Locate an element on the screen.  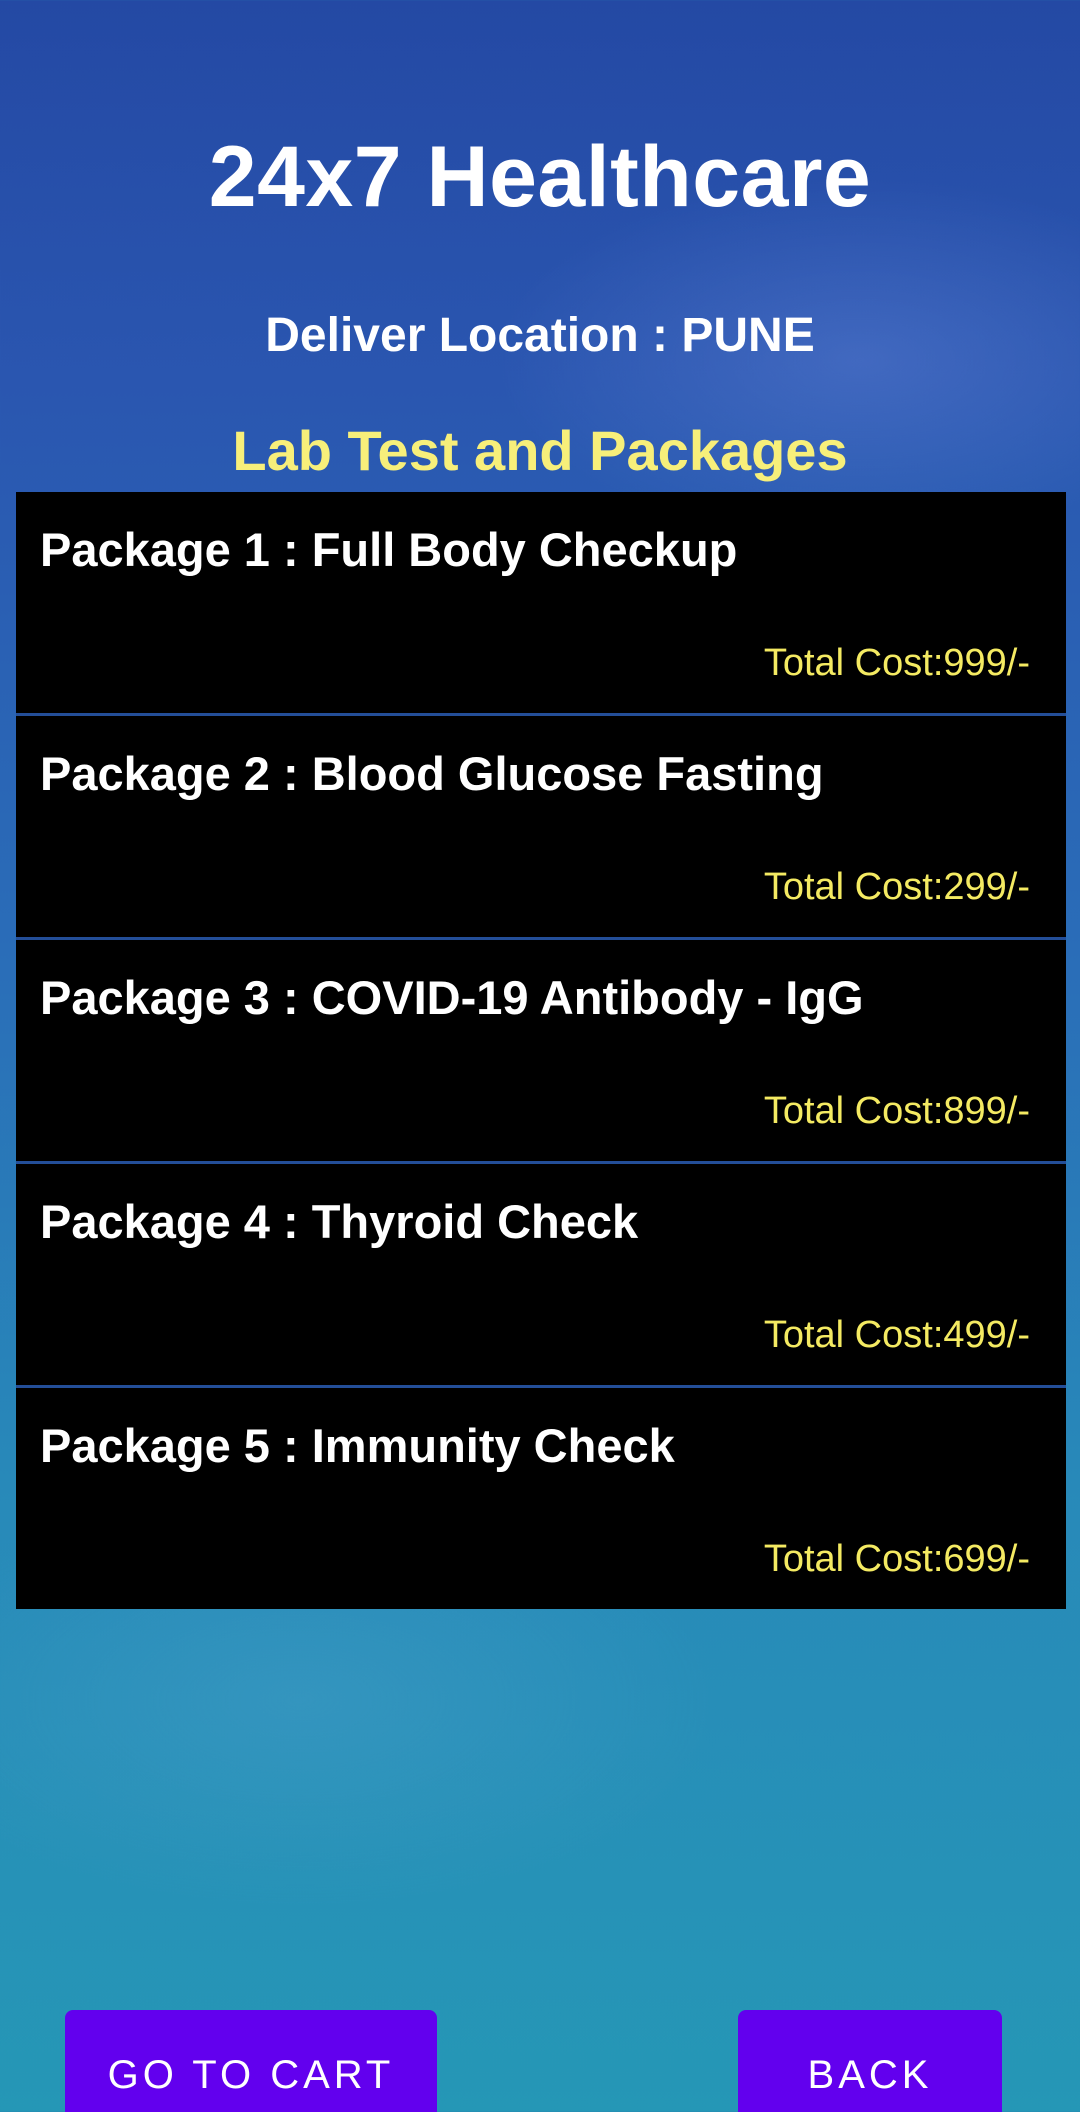
package-name: Package 4 : Thyroid Check is located at coordinates (339, 1221).